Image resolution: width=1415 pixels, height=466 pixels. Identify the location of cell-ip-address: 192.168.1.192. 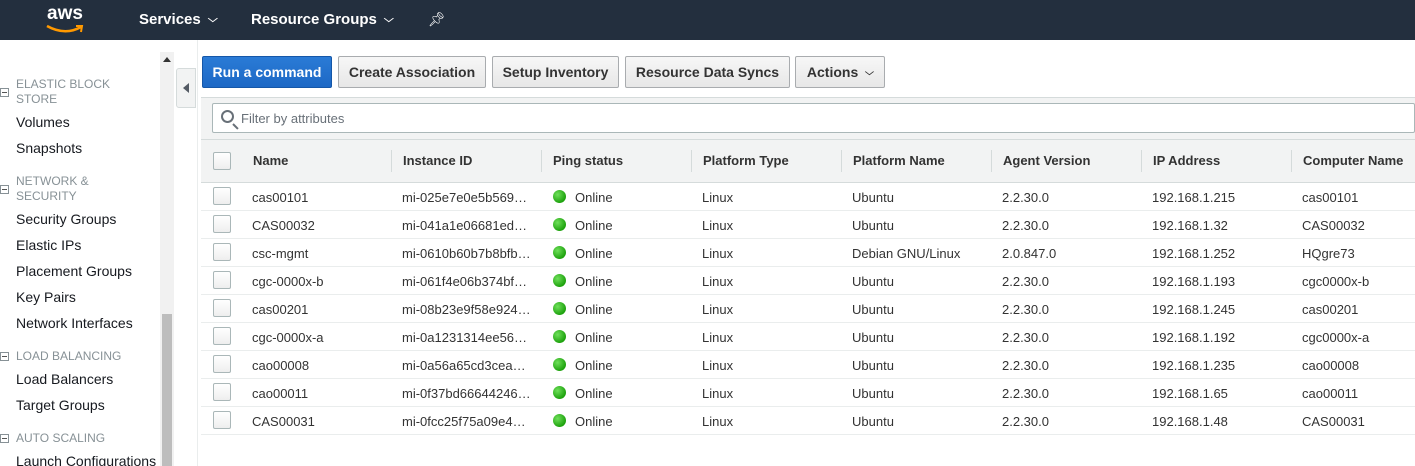
(1194, 337).